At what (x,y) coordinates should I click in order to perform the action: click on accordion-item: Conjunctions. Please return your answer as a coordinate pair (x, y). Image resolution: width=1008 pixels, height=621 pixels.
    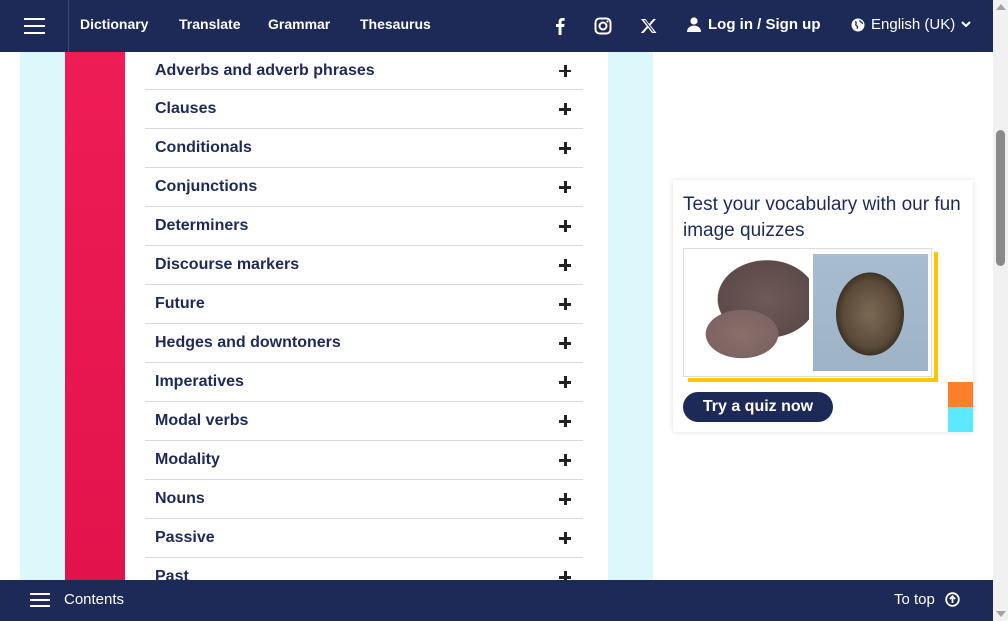
    Looking at the image, I should click on (364, 187).